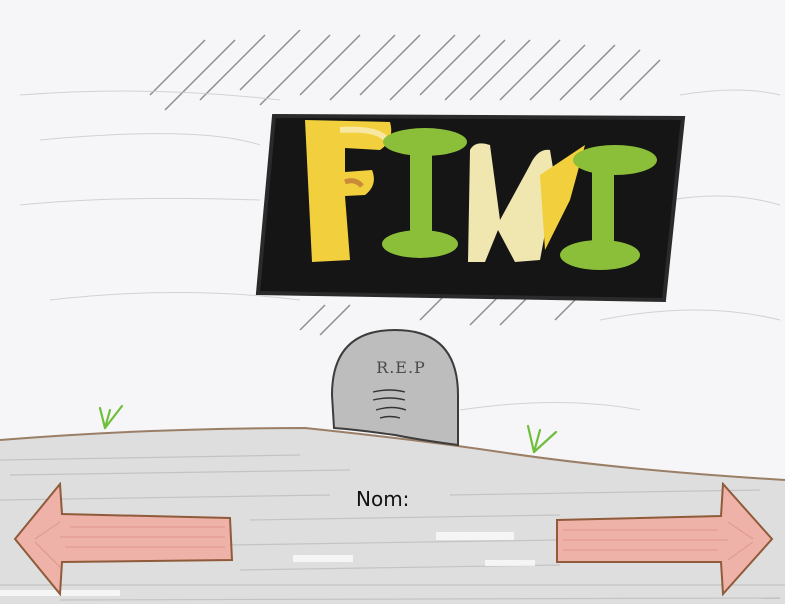  I want to click on next-button, so click(665, 539).